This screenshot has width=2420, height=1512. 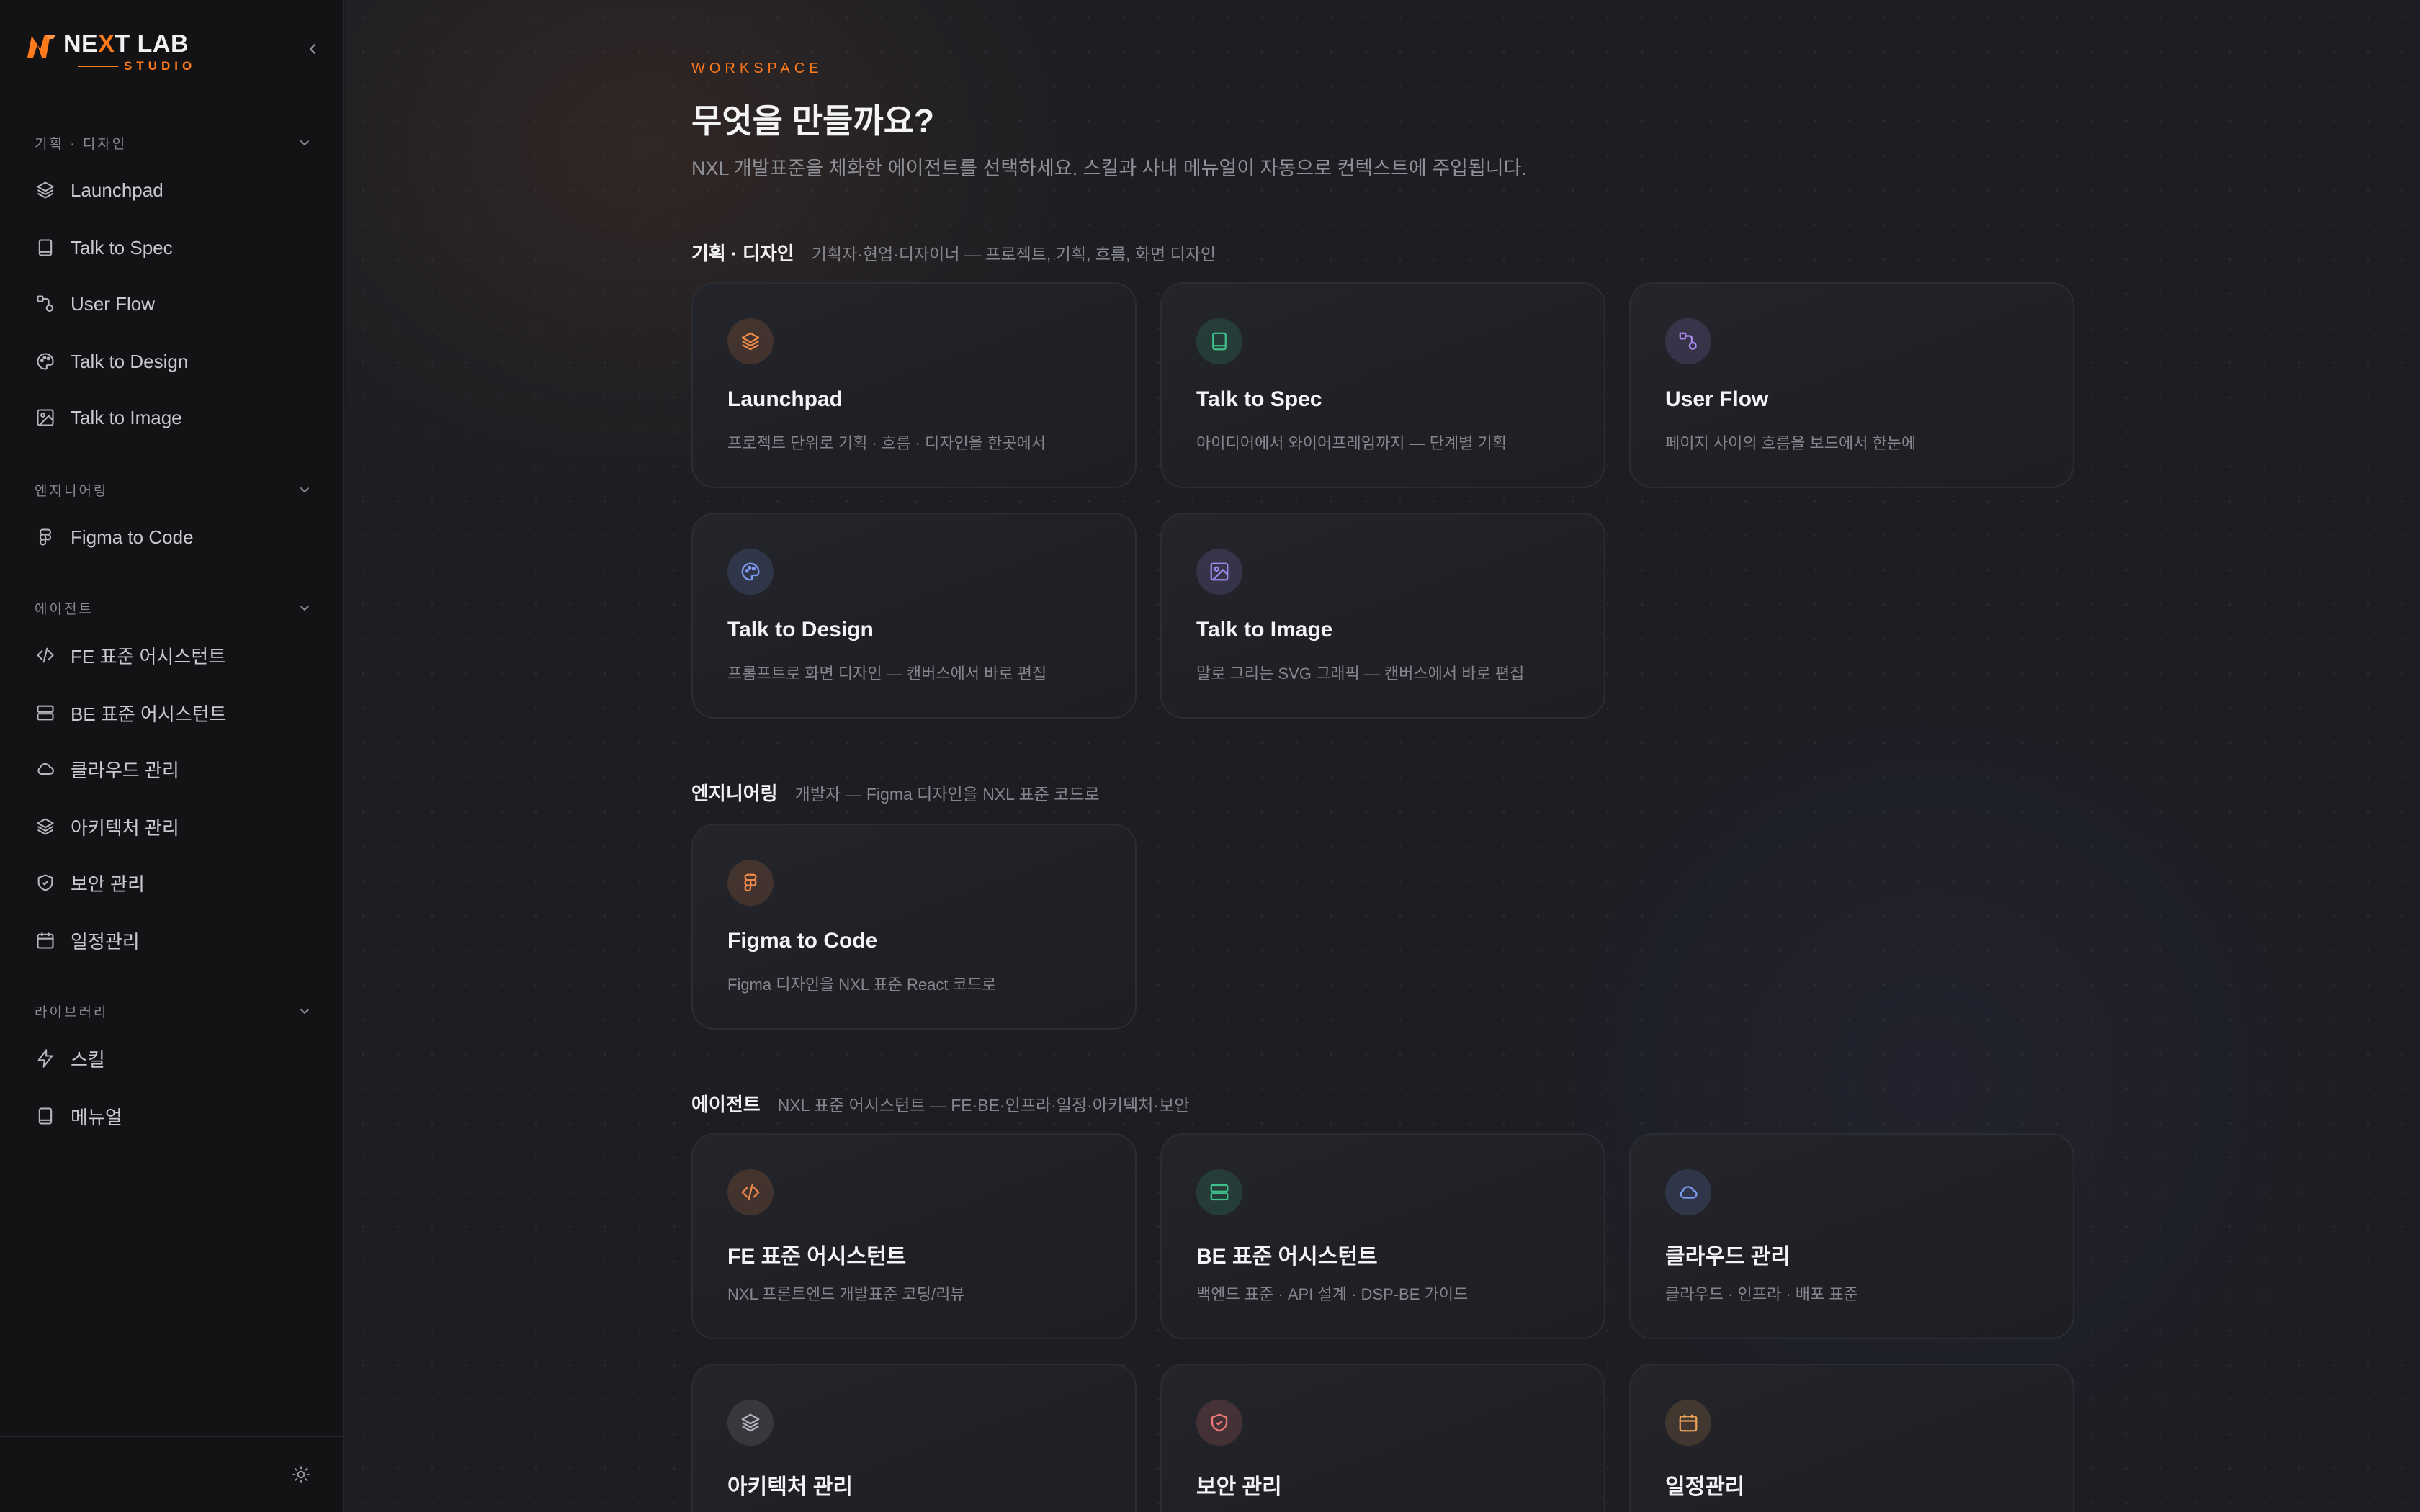 What do you see at coordinates (45, 1058) in the screenshot?
I see `bolt-icon` at bounding box center [45, 1058].